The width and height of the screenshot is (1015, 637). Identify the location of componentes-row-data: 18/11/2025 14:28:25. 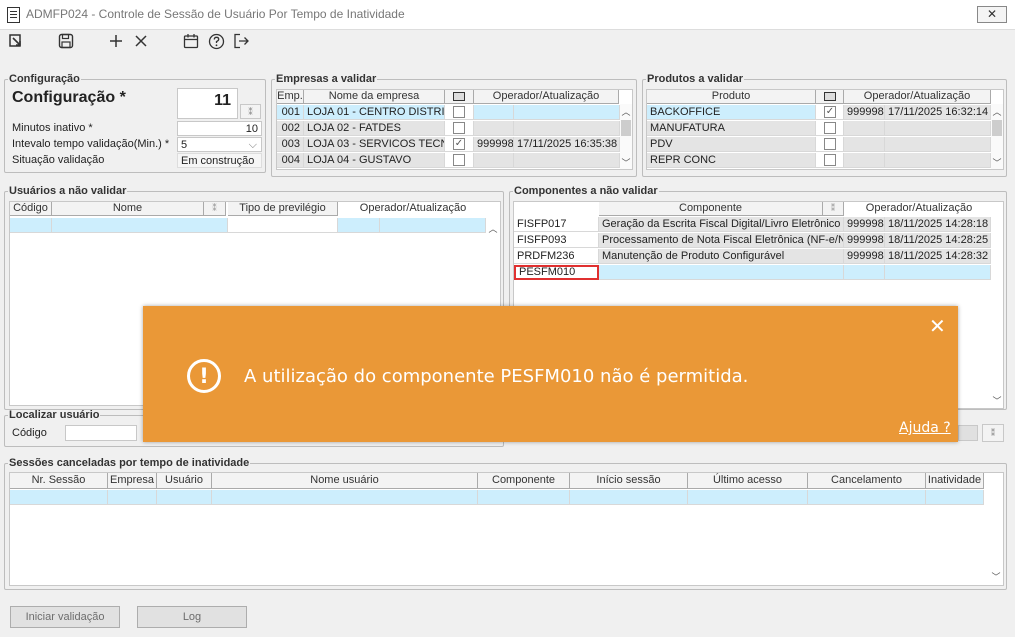
(938, 240).